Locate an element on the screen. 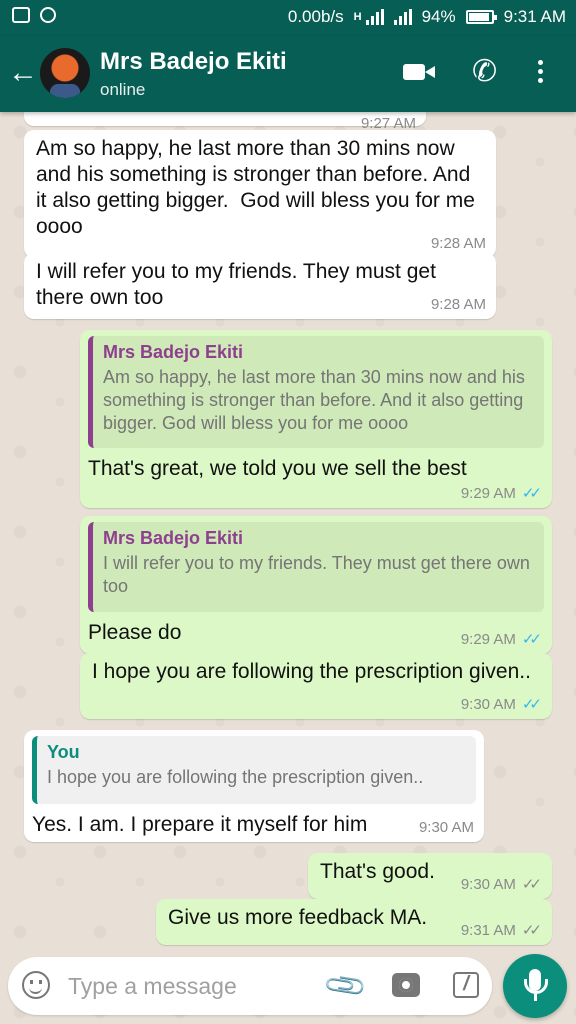 The width and height of the screenshot is (576, 1024). emoji-icon is located at coordinates (36, 985).